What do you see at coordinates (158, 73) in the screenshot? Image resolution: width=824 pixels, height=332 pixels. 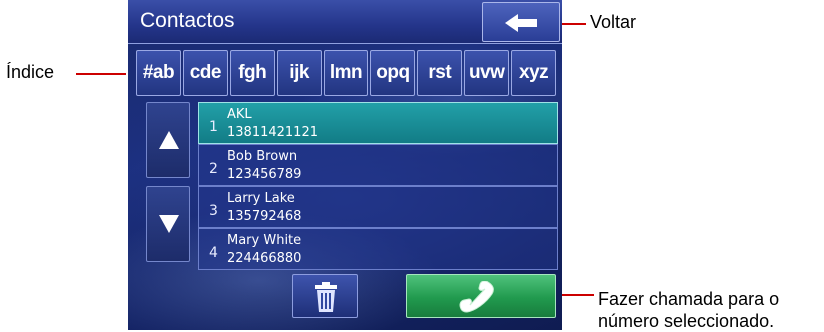 I see `index-tab-ab: #ab` at bounding box center [158, 73].